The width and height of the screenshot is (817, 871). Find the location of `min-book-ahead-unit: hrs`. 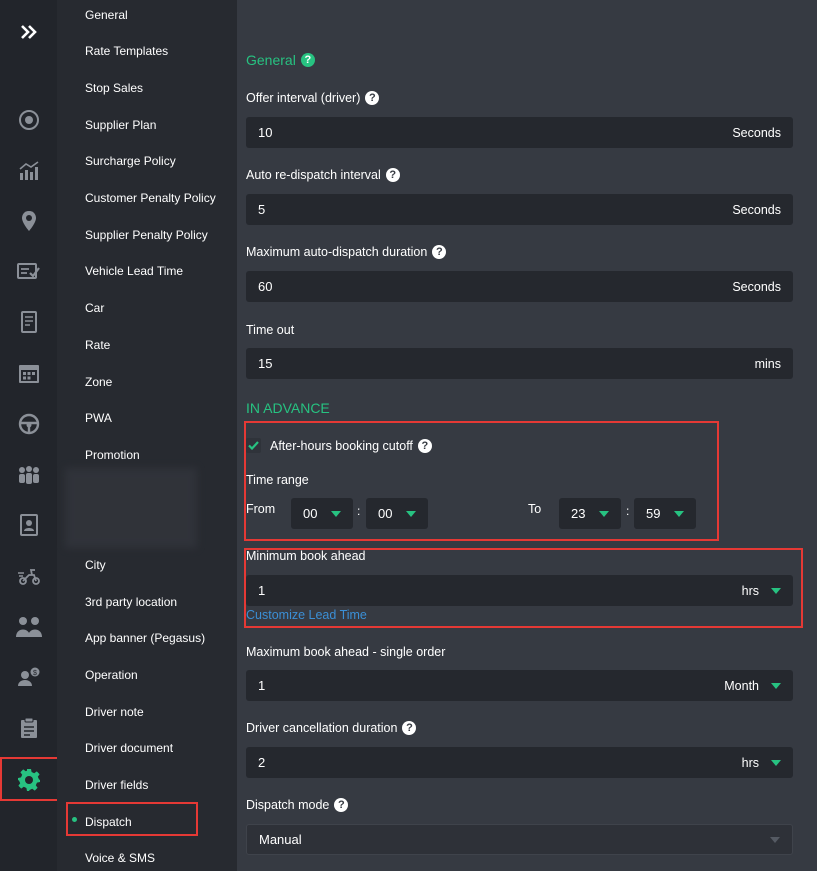

min-book-ahead-unit: hrs is located at coordinates (750, 590).